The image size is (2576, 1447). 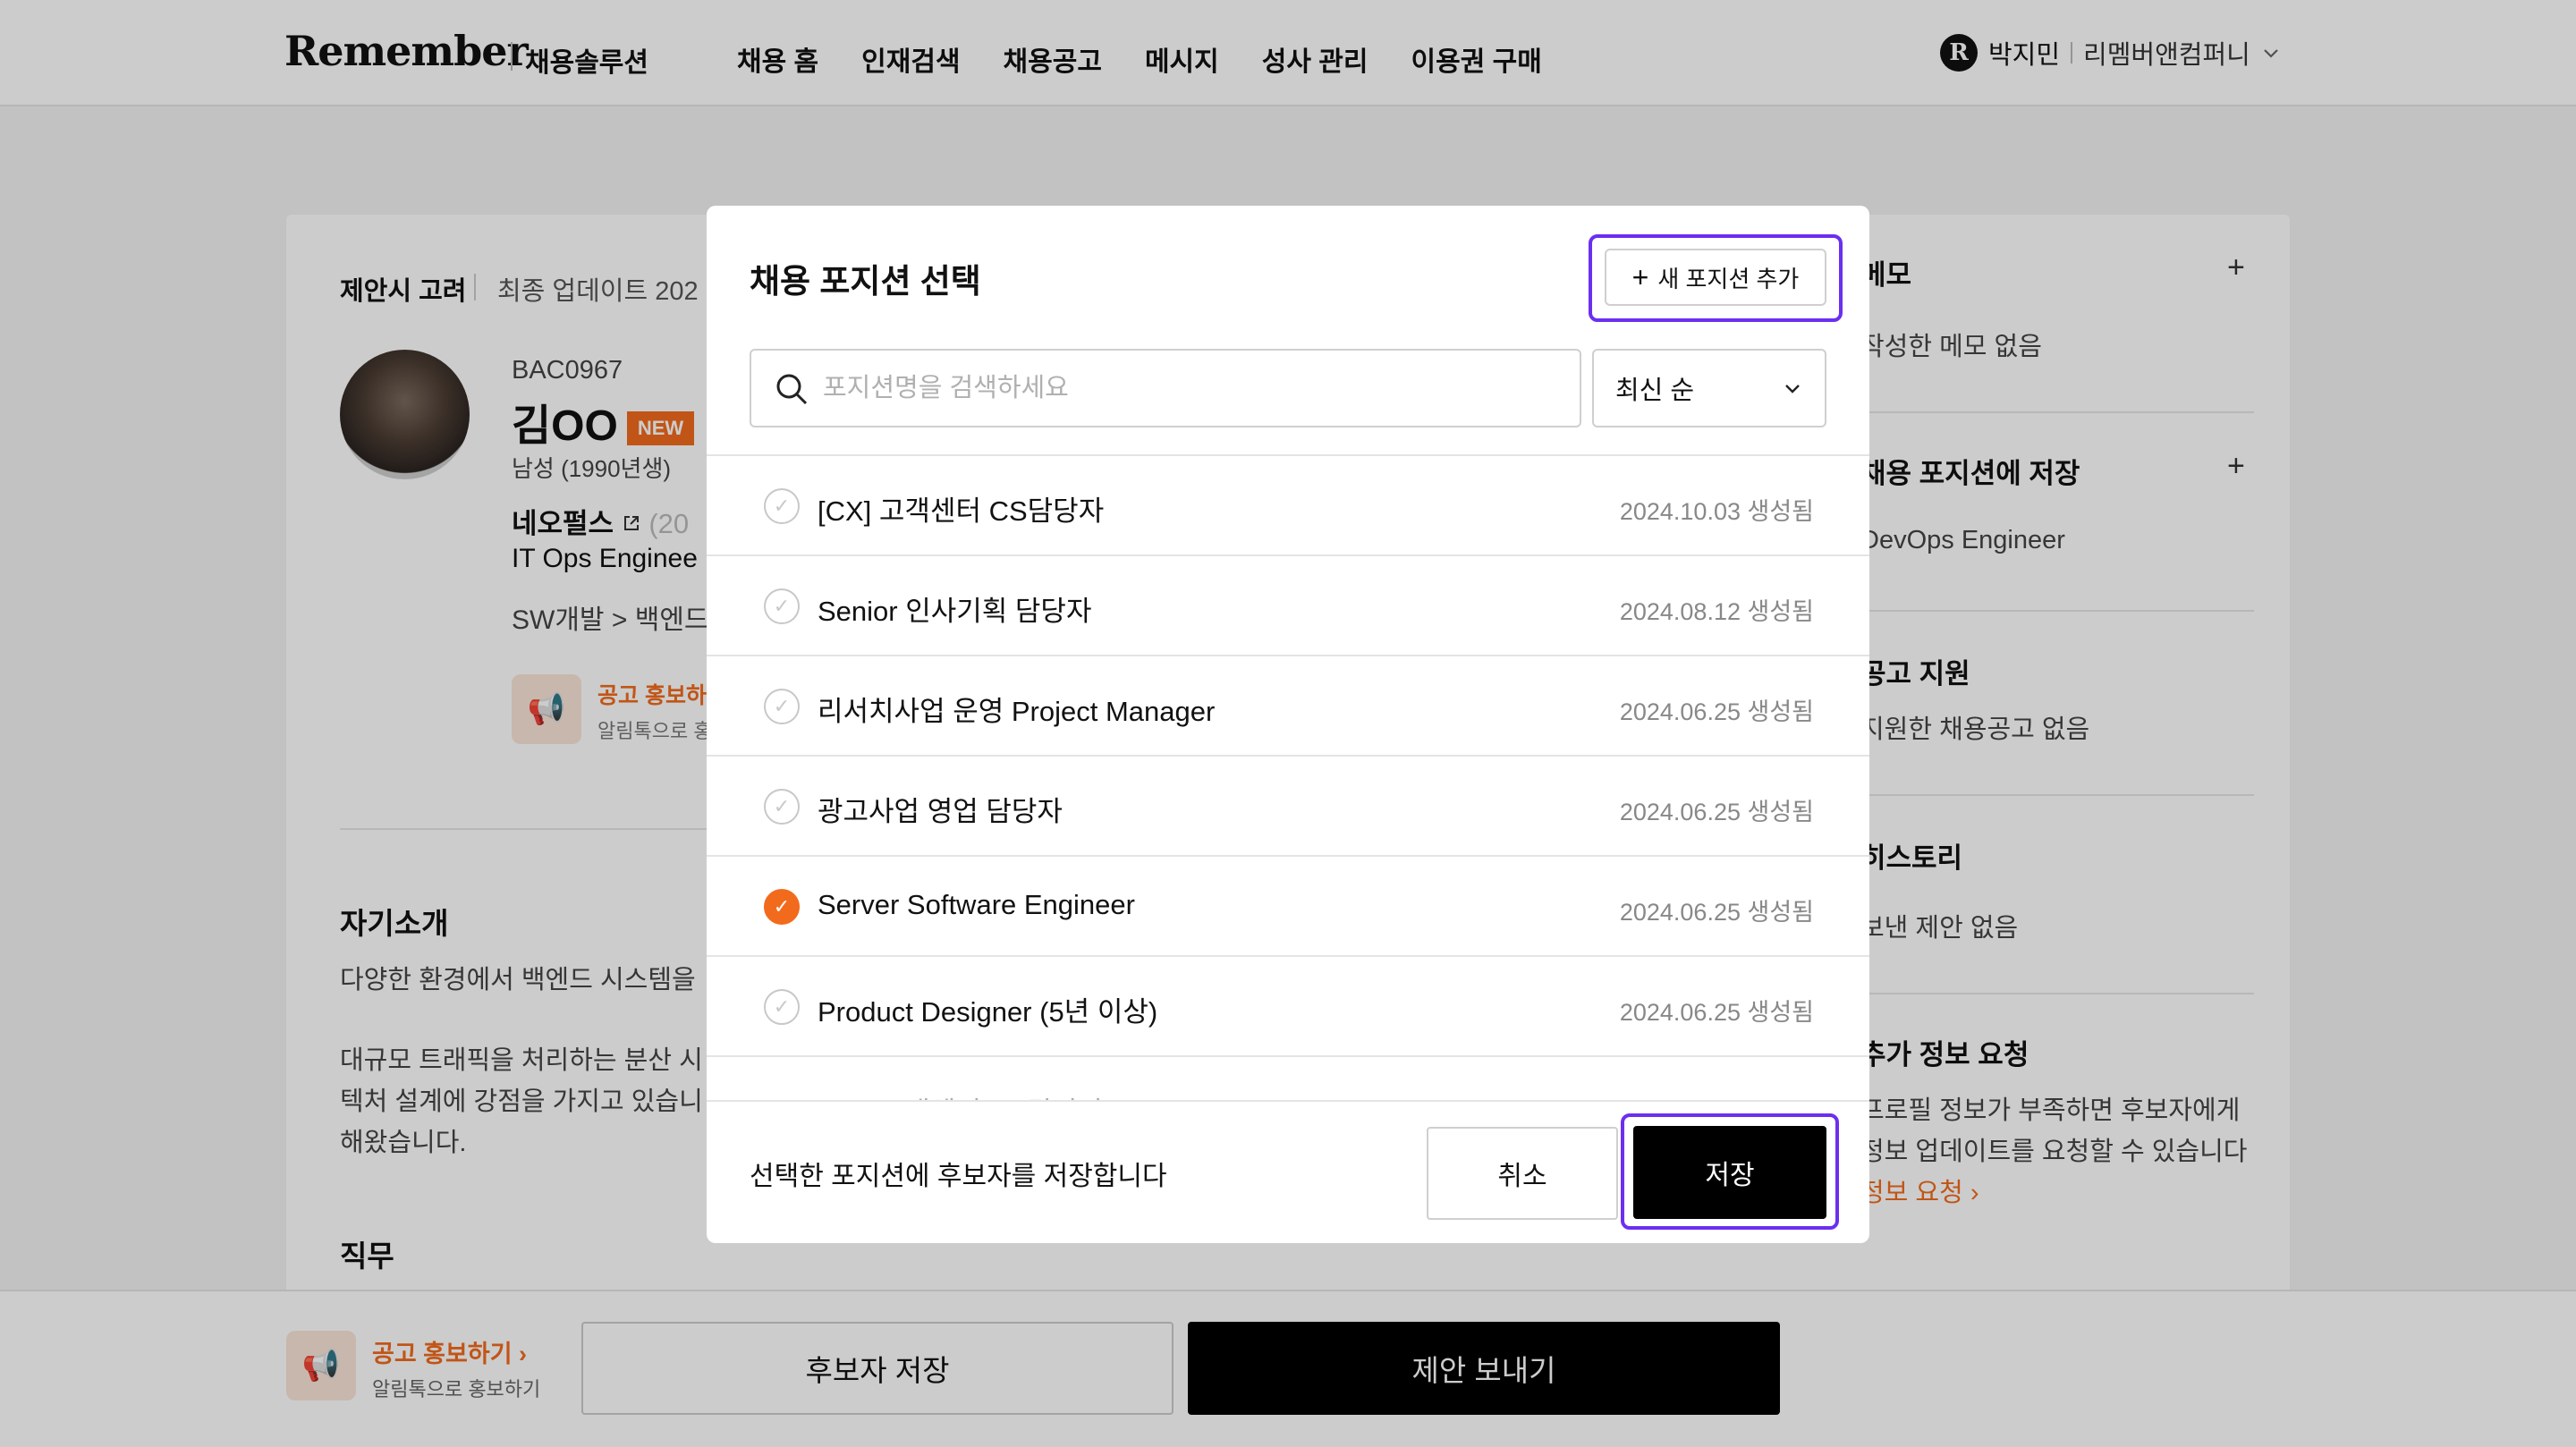 I want to click on plus-icon: +, so click(x=1640, y=277).